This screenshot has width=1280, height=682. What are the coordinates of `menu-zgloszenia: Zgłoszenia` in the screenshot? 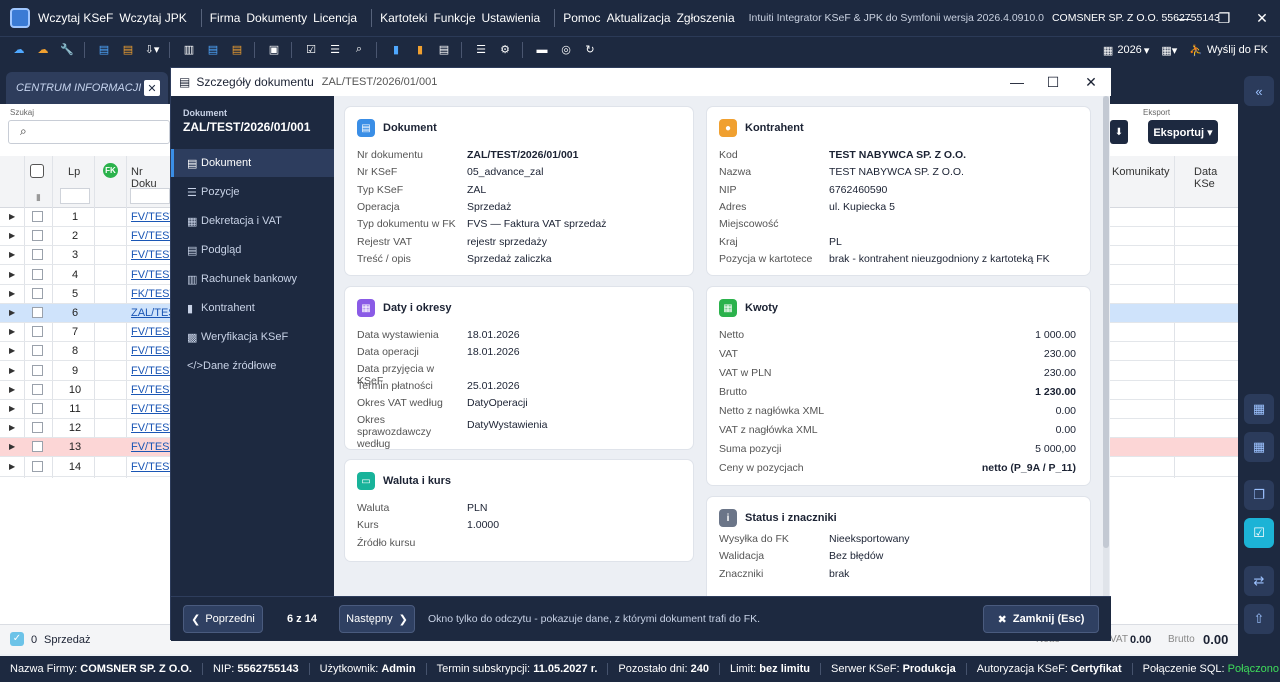 It's located at (706, 18).